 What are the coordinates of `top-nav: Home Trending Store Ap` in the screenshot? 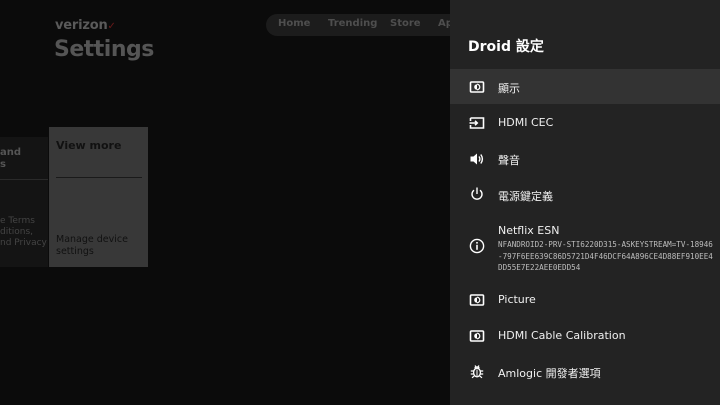 It's located at (366, 25).